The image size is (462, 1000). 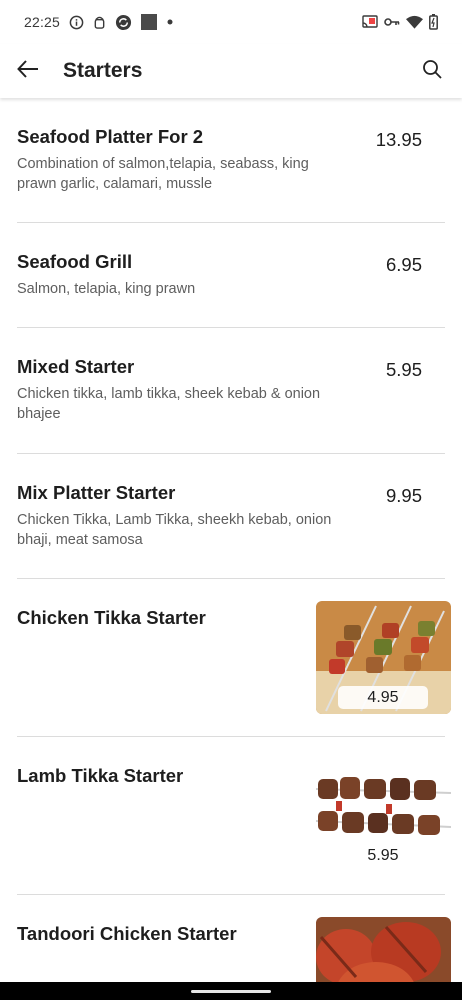 I want to click on vpn-key-icon, so click(x=392, y=22).